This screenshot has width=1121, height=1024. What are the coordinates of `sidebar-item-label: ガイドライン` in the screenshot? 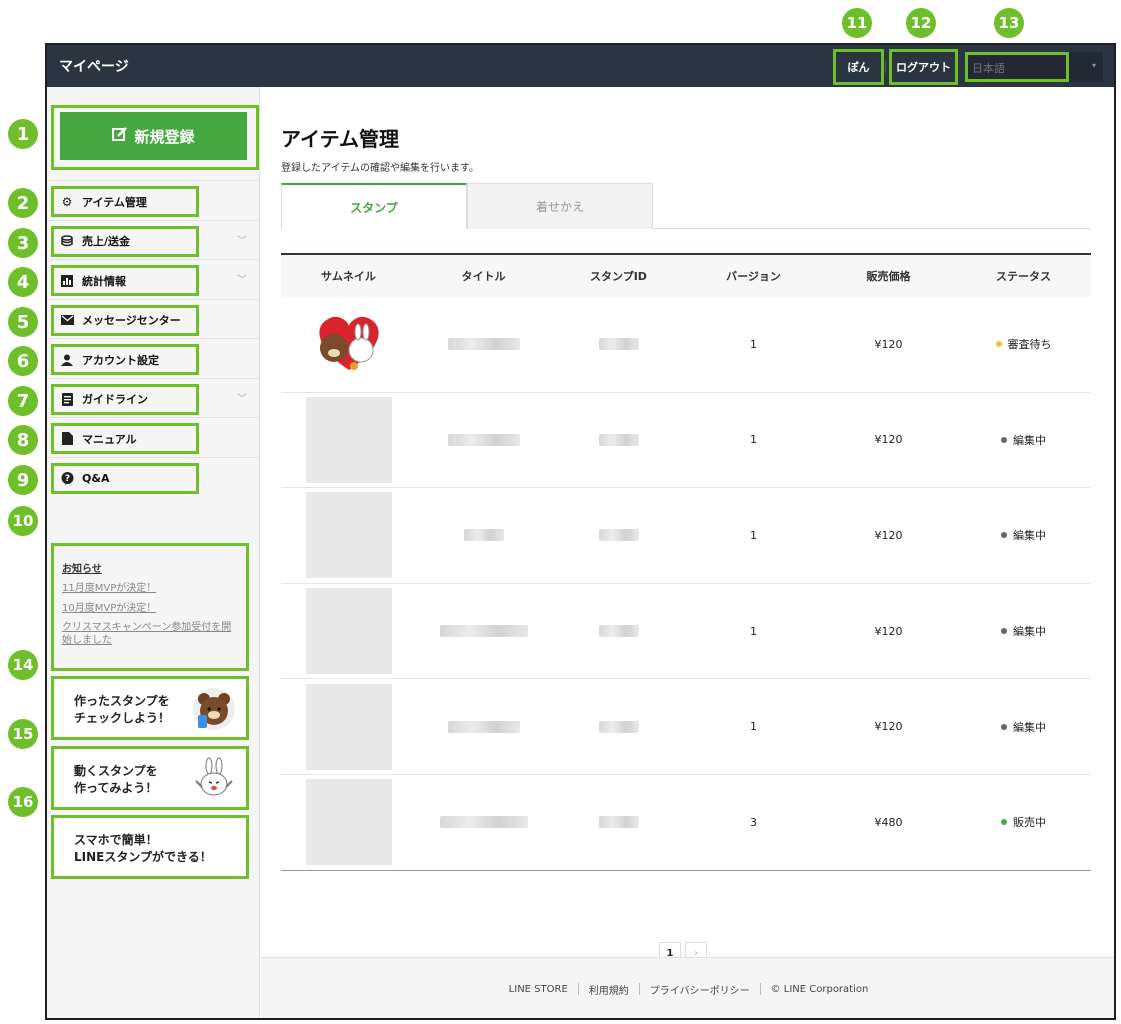 It's located at (115, 399).